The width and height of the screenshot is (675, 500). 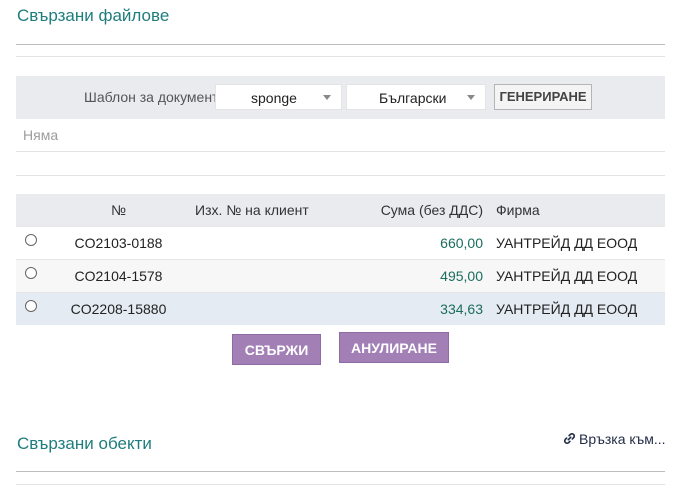 I want to click on table-row: CO2104-1578 495,00 УАНТРЕЙД ДД ЕООД, so click(x=340, y=276).